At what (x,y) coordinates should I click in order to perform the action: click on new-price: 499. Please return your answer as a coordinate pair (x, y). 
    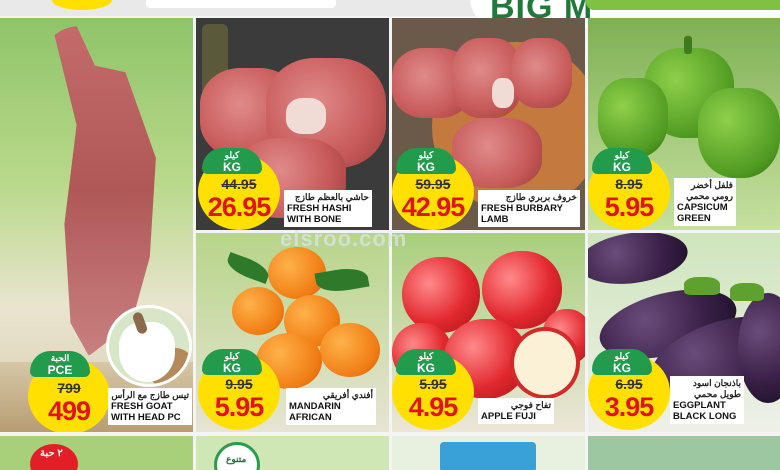
    Looking at the image, I should click on (69, 411).